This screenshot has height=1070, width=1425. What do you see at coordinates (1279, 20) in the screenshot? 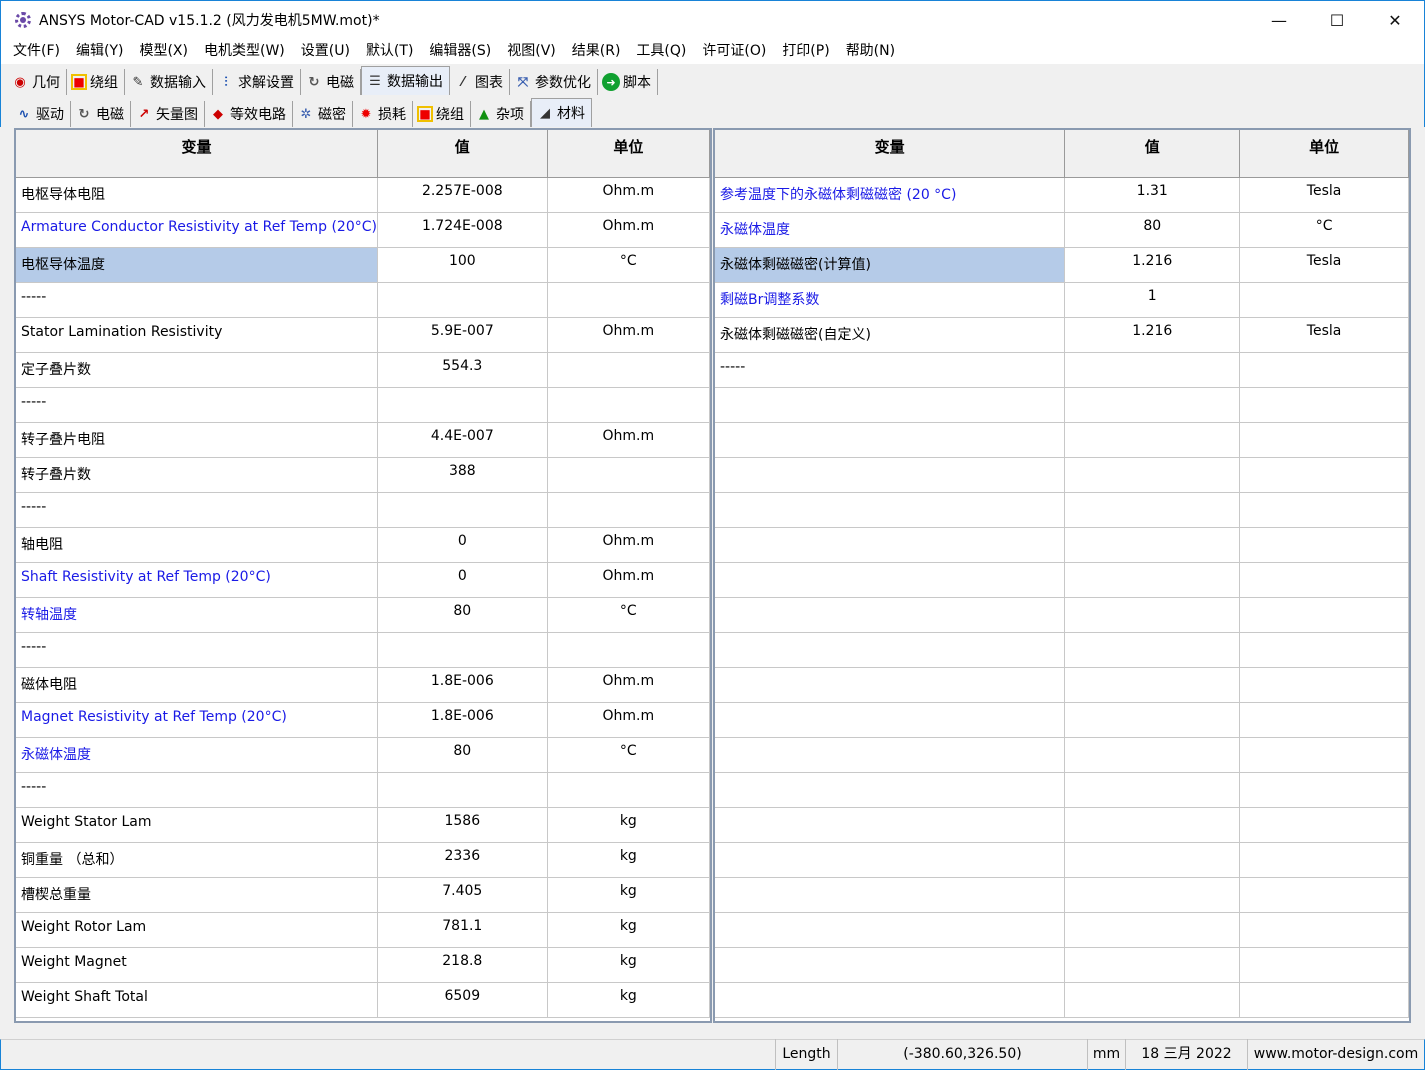
I see `minimize-button: —` at bounding box center [1279, 20].